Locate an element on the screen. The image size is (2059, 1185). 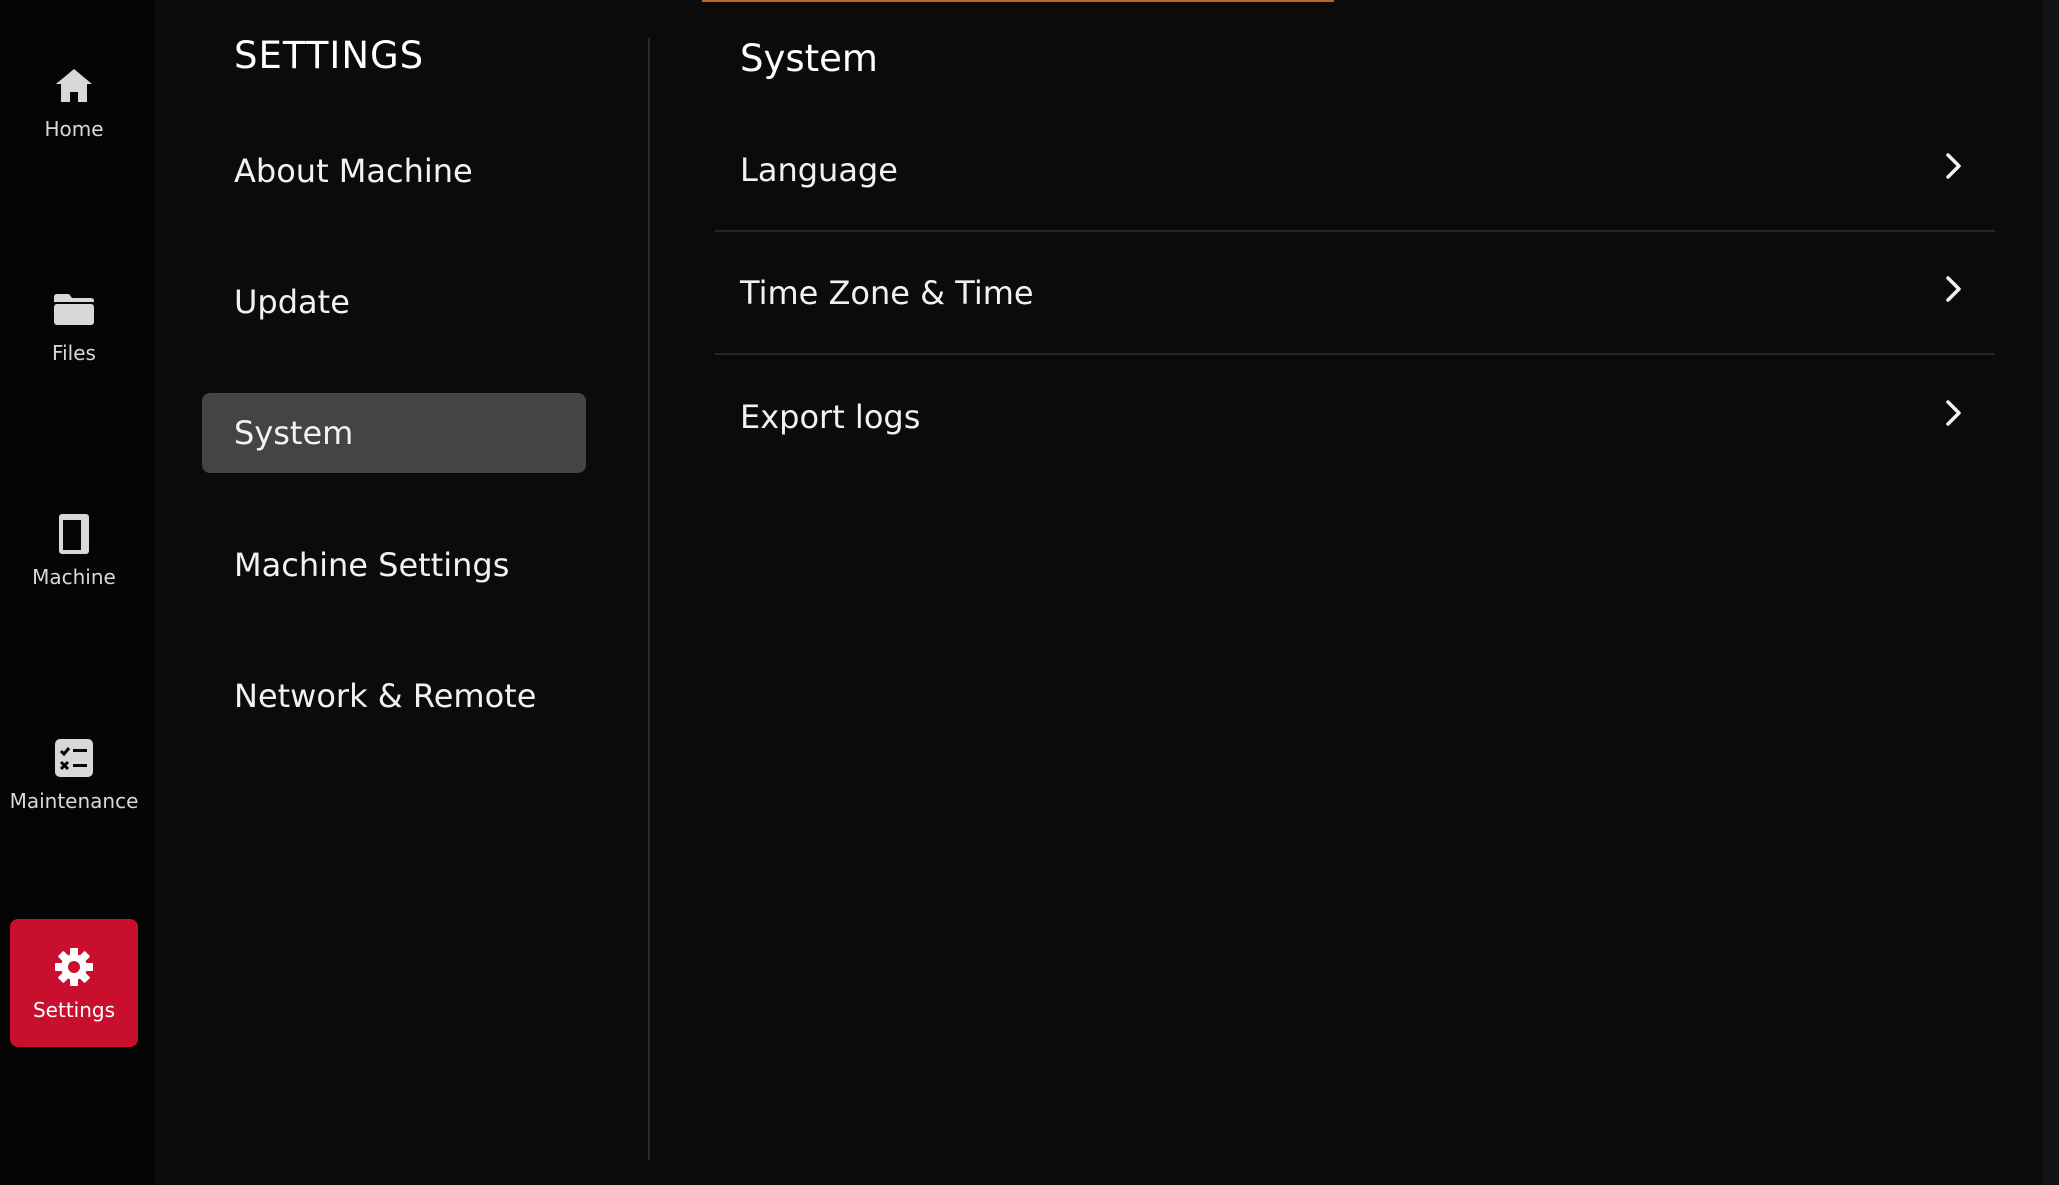
menu-item-about-machine: About Machine is located at coordinates (394, 171).